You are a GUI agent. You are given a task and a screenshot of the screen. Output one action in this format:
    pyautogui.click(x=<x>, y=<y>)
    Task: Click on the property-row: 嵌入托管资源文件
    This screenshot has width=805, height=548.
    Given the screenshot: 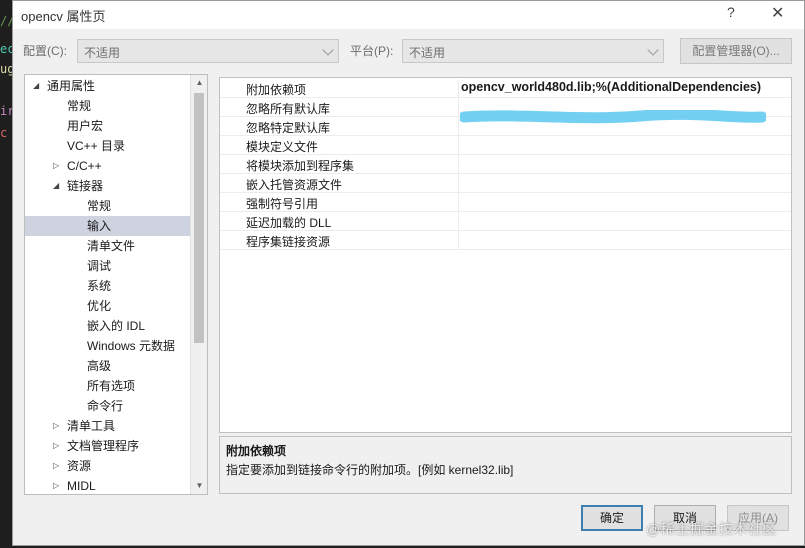 What is the action you would take?
    pyautogui.click(x=505, y=183)
    